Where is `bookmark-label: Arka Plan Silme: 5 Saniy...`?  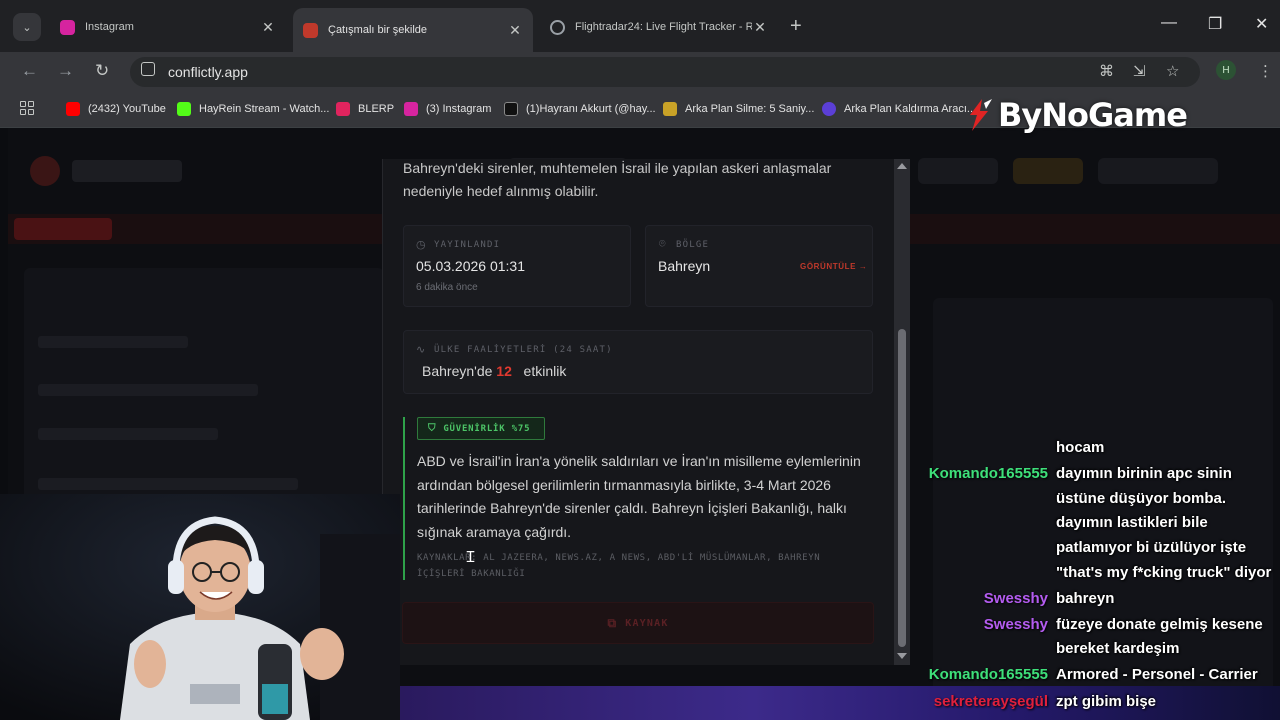 bookmark-label: Arka Plan Silme: 5 Saniy... is located at coordinates (750, 109).